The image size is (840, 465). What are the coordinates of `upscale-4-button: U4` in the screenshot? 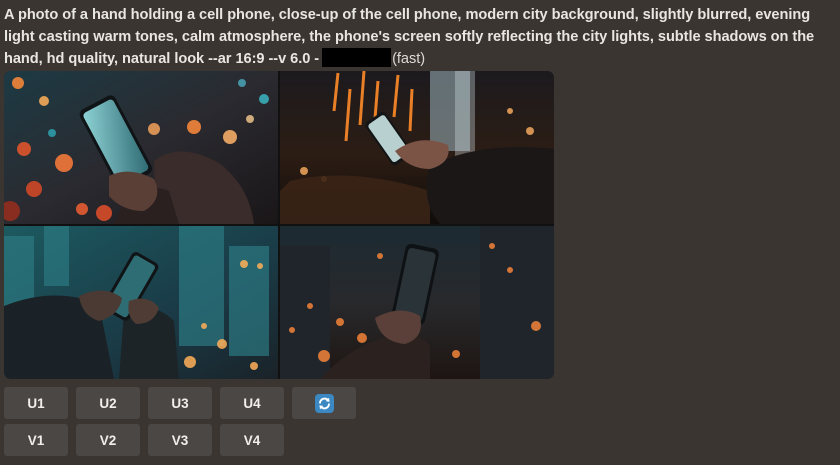 It's located at (252, 403).